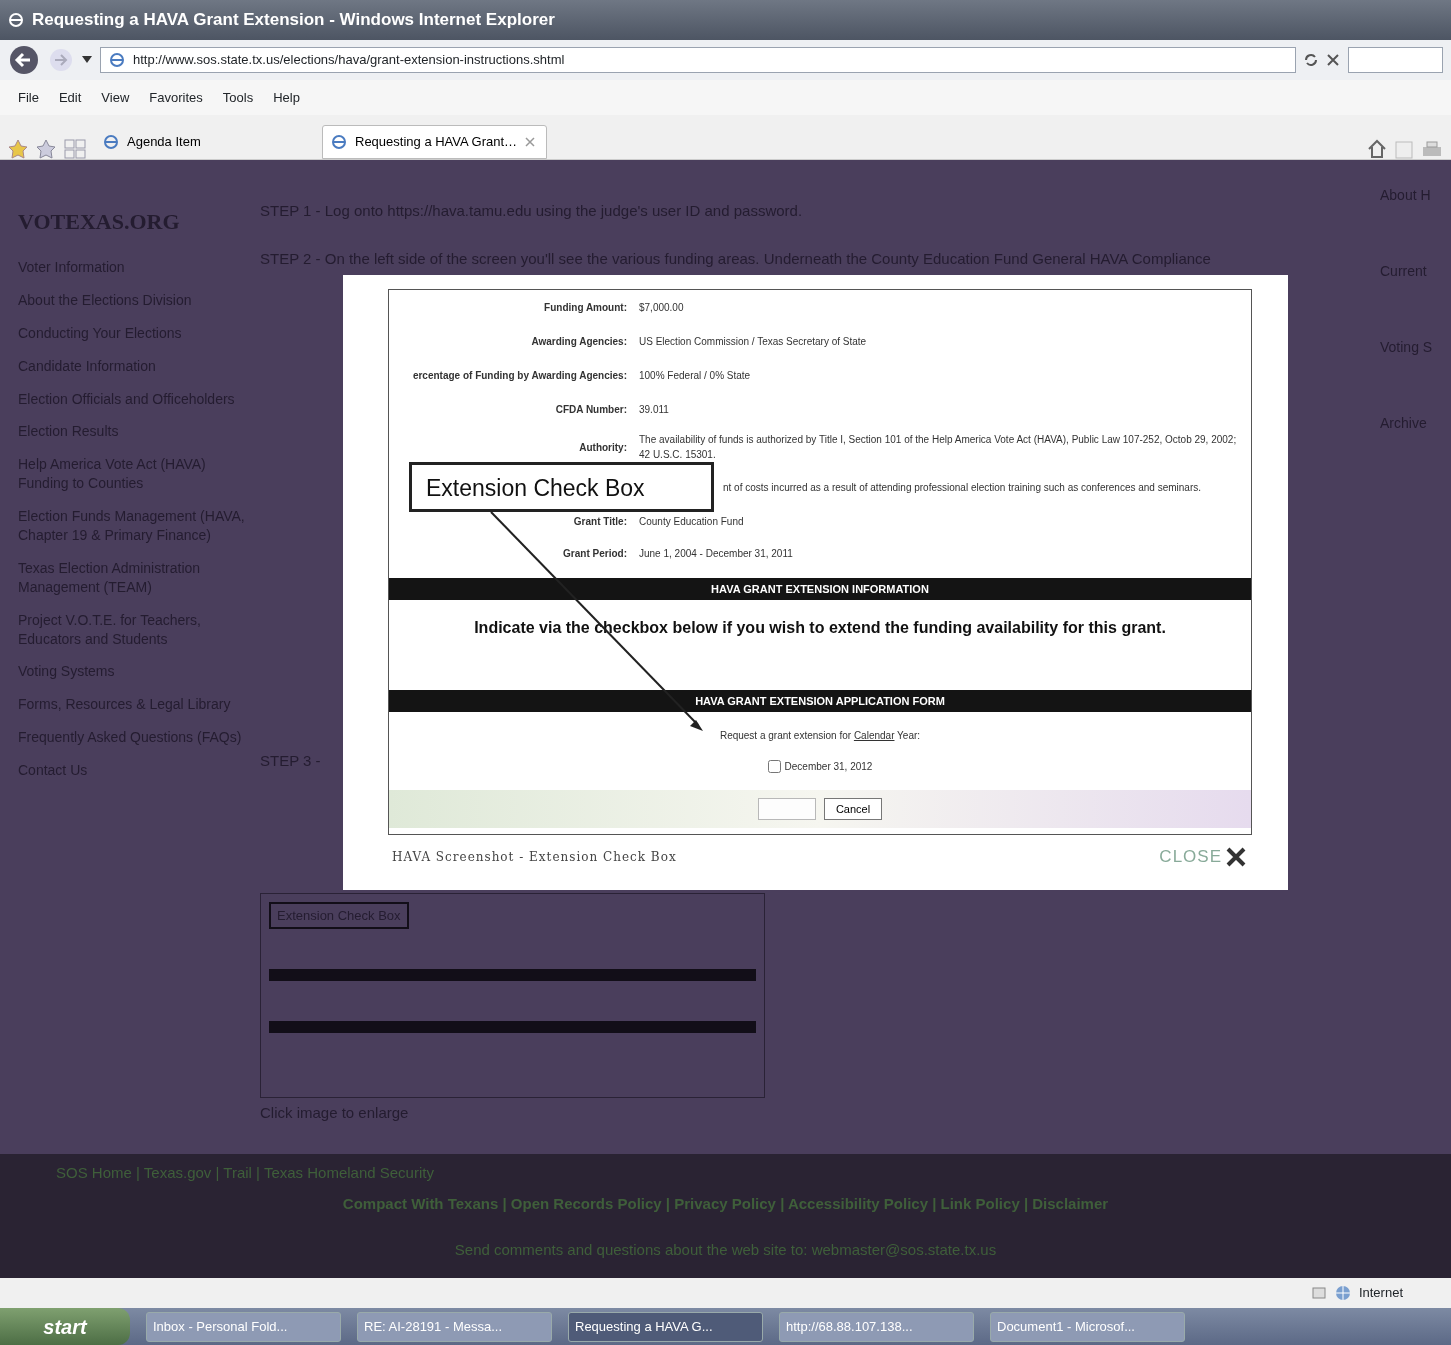 The image size is (1451, 1345). Describe the element at coordinates (938, 447) in the screenshot. I see `field-value: The availability of funds is authorized by Title I, Section 101 of the Help America Vote Act (HAVA), Public Law 107-252, Octob 29, 2002; 42 U.S.C. 15301.` at that location.